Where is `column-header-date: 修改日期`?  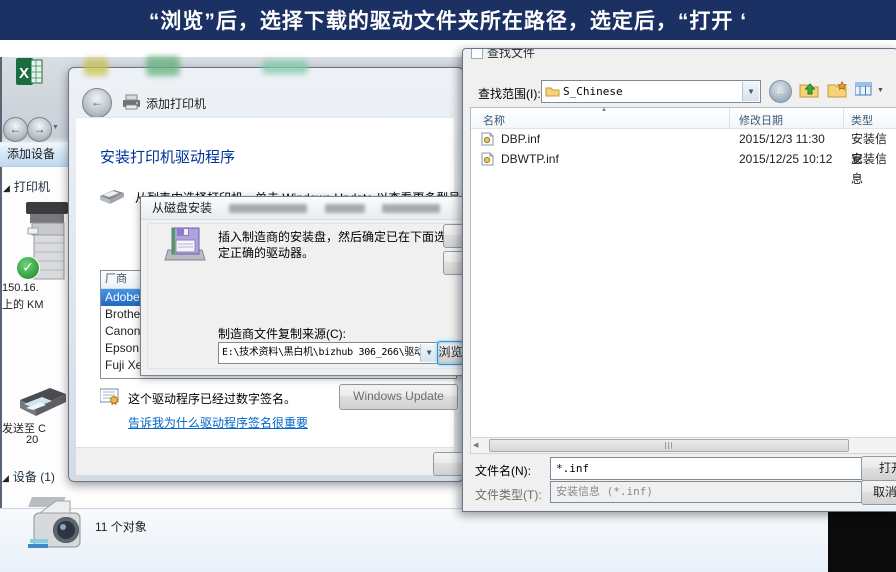 column-header-date: 修改日期 is located at coordinates (761, 120).